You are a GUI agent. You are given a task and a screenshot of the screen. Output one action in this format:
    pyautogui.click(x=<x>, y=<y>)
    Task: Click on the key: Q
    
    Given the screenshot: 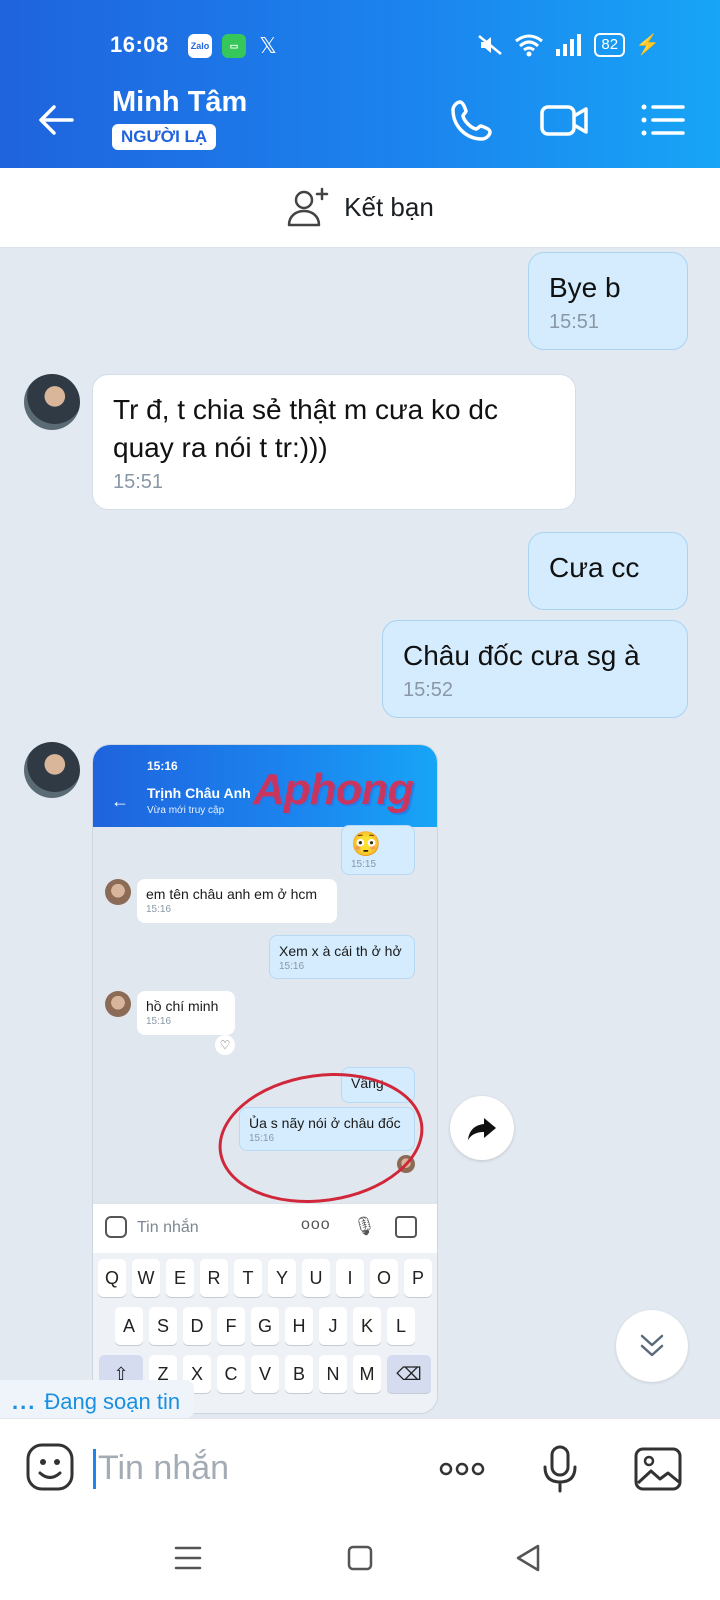 What is the action you would take?
    pyautogui.click(x=112, y=1278)
    